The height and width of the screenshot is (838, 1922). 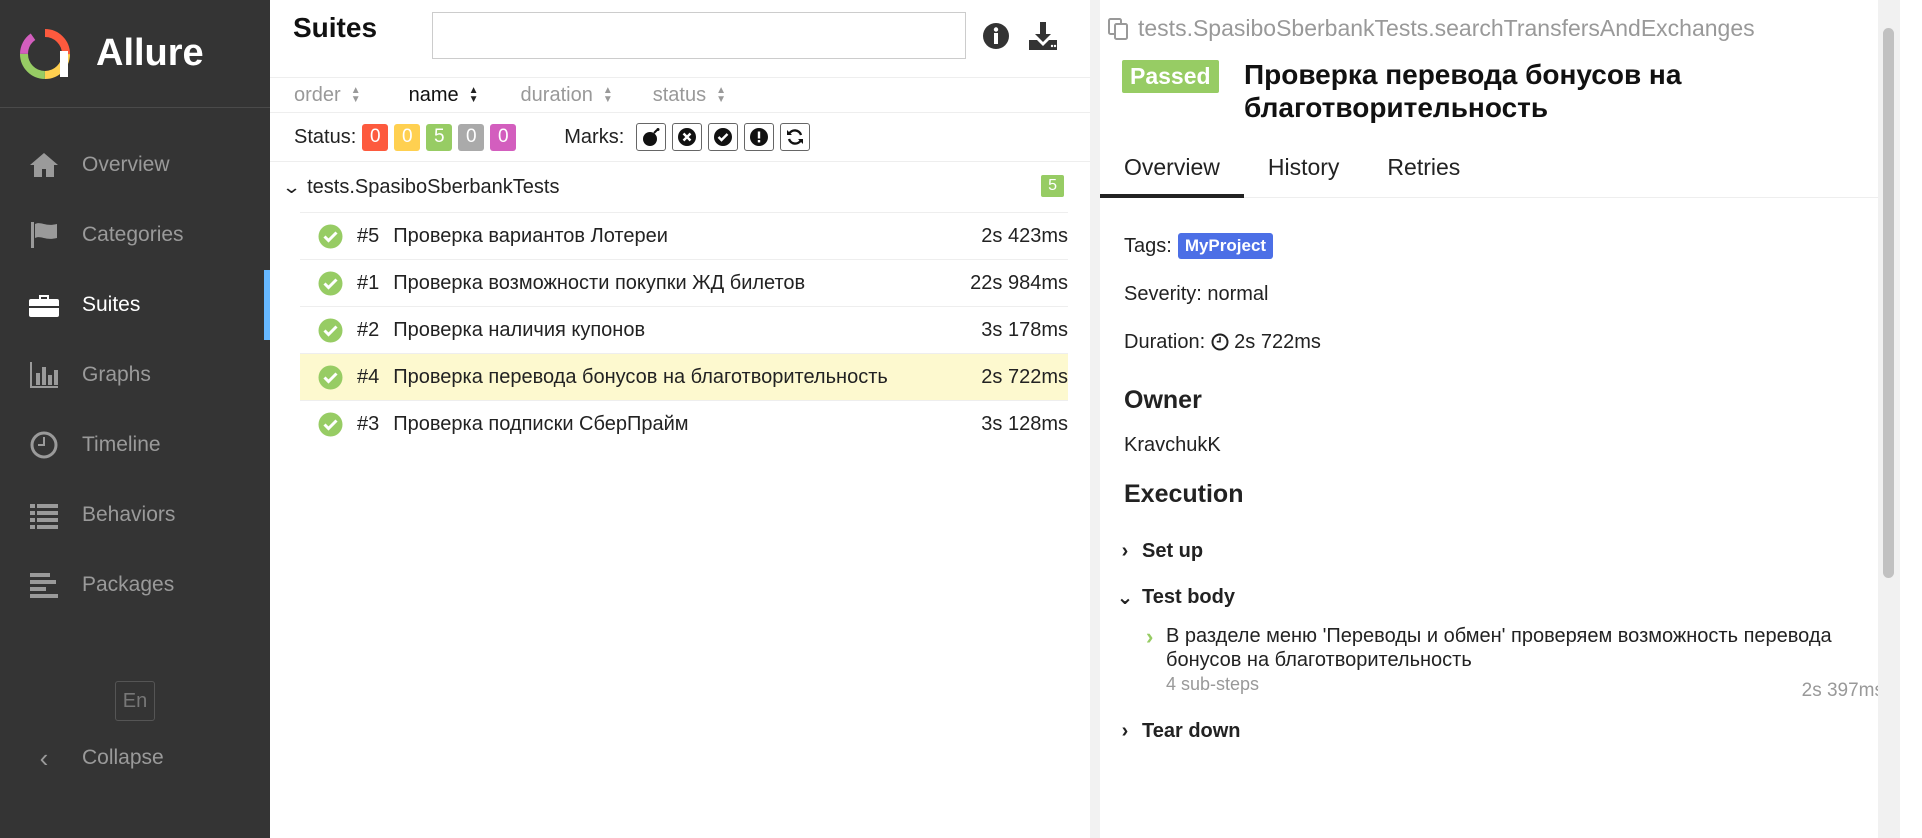 What do you see at coordinates (679, 94) in the screenshot?
I see `sort-label: status` at bounding box center [679, 94].